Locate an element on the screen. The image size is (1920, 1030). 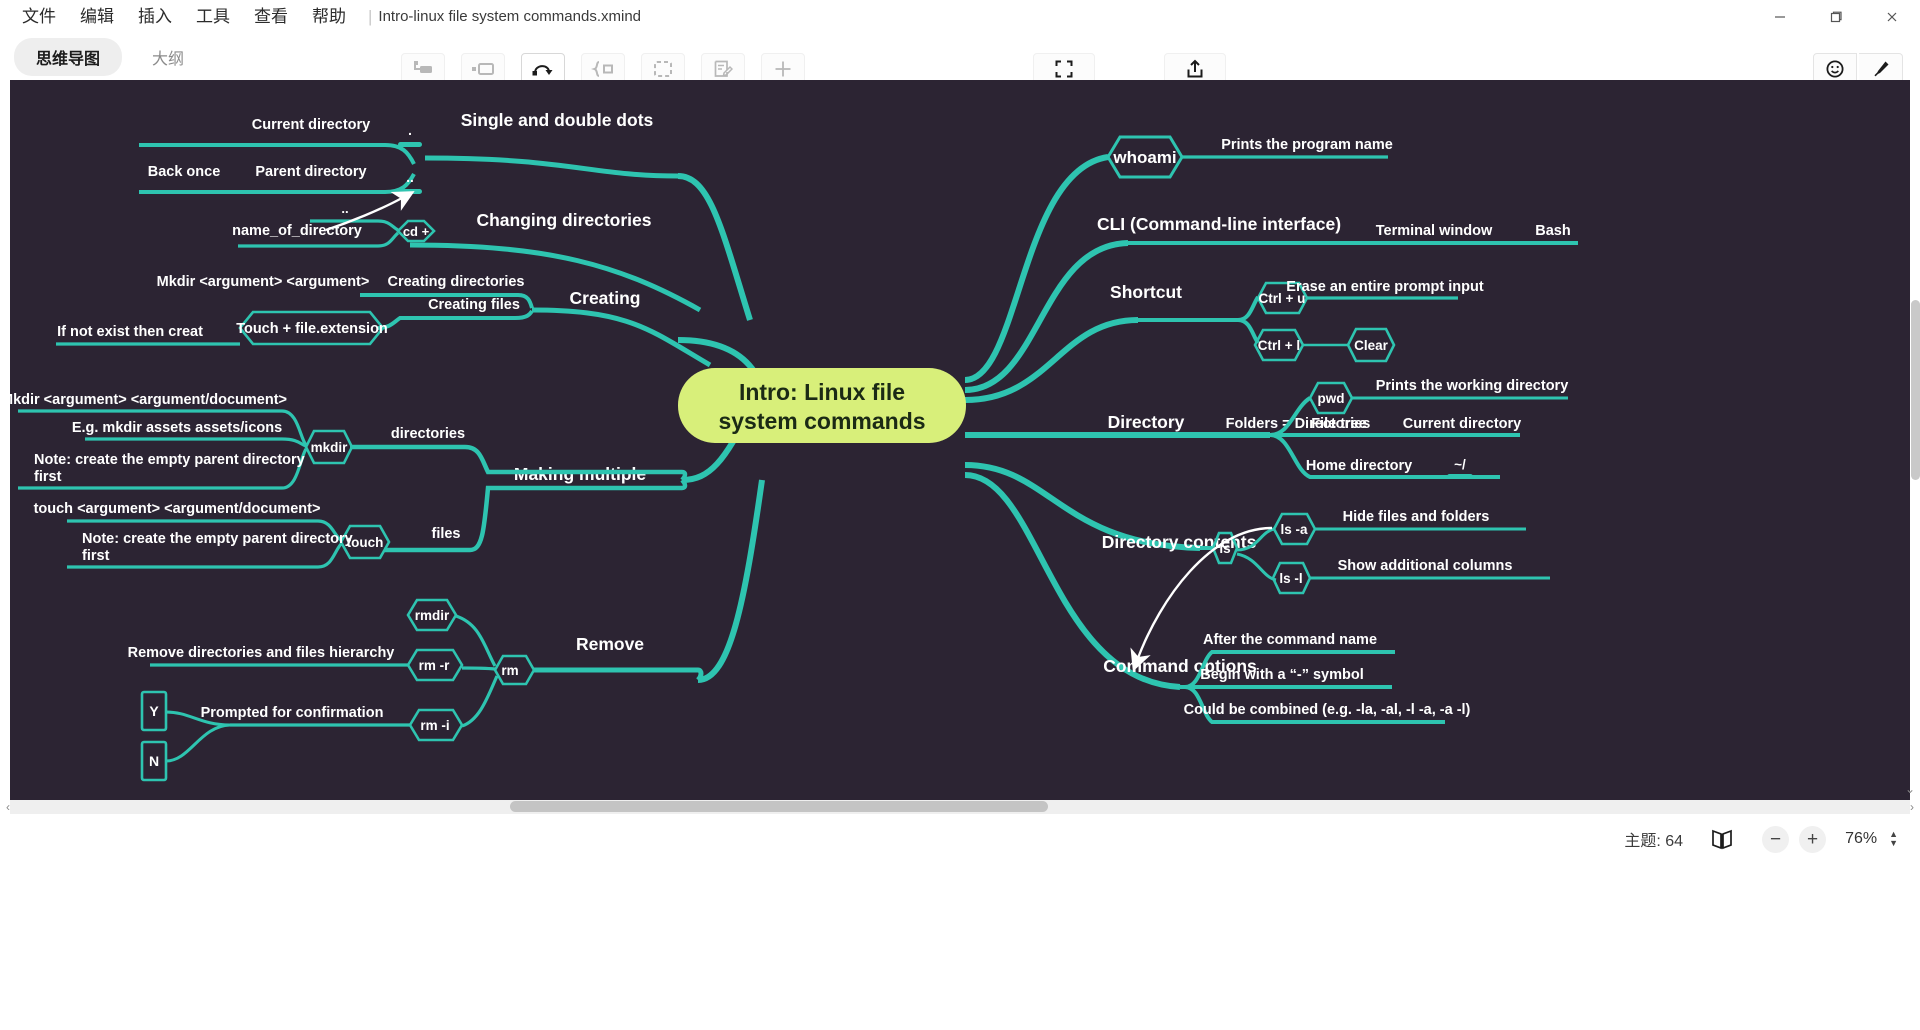
central-topic: Intro: Linux file system commands is located at coordinates (822, 405).